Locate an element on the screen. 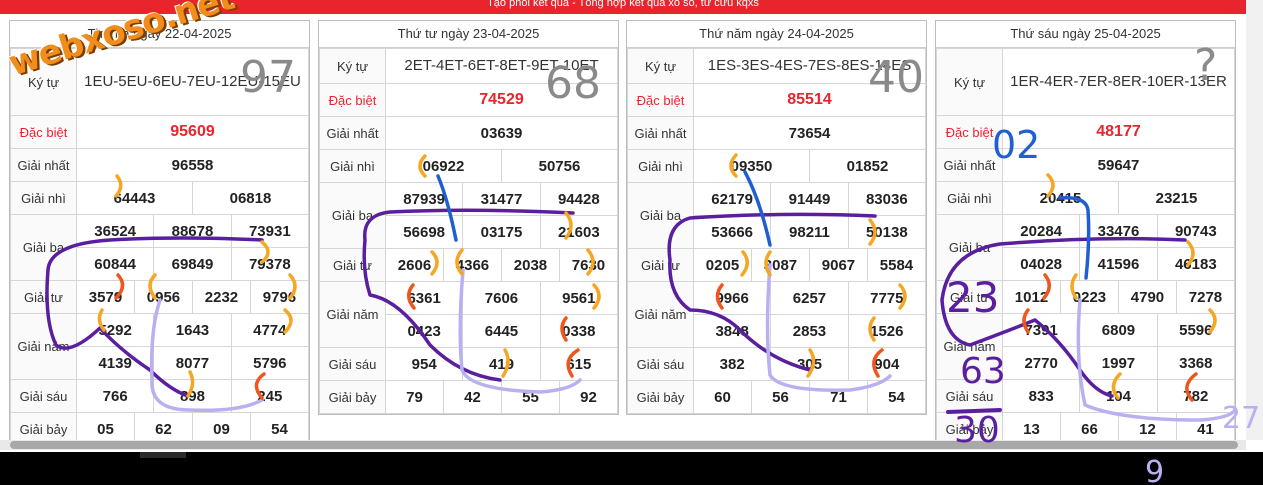 The height and width of the screenshot is (485, 1263). annotation-23: 23 is located at coordinates (972, 297).